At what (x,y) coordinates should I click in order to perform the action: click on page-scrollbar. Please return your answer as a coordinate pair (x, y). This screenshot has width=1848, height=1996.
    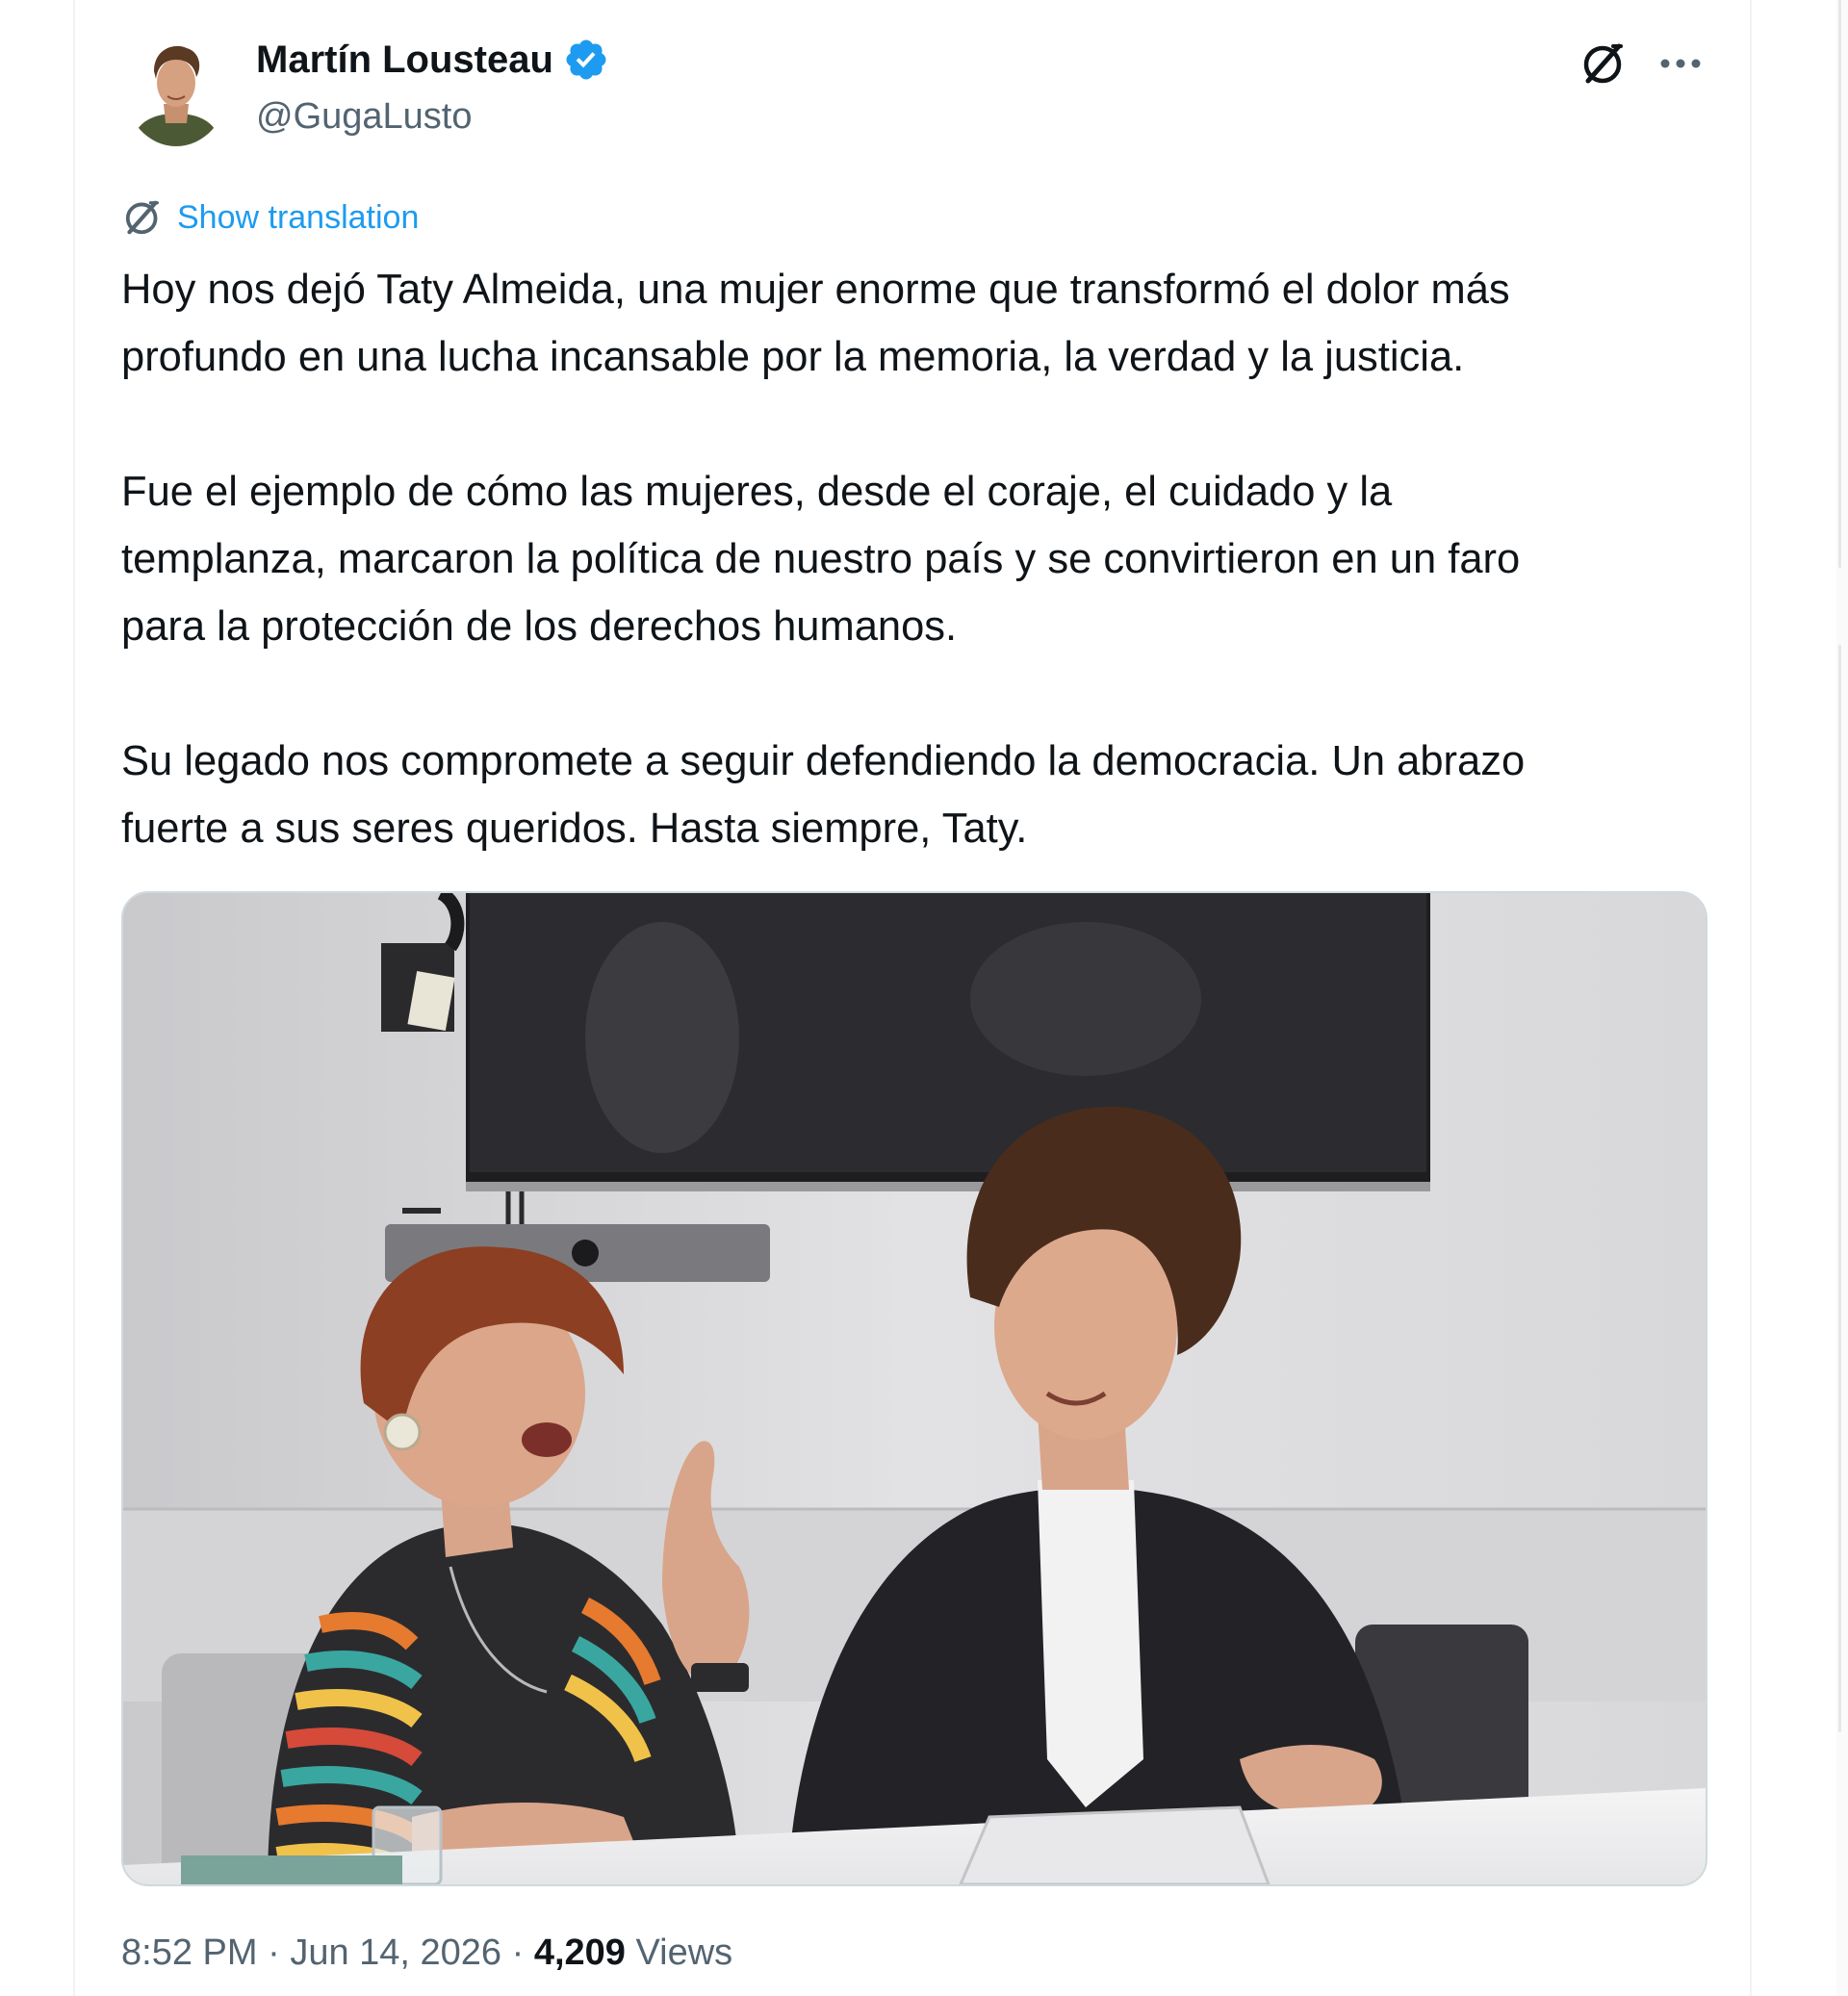
    Looking at the image, I should click on (1842, 998).